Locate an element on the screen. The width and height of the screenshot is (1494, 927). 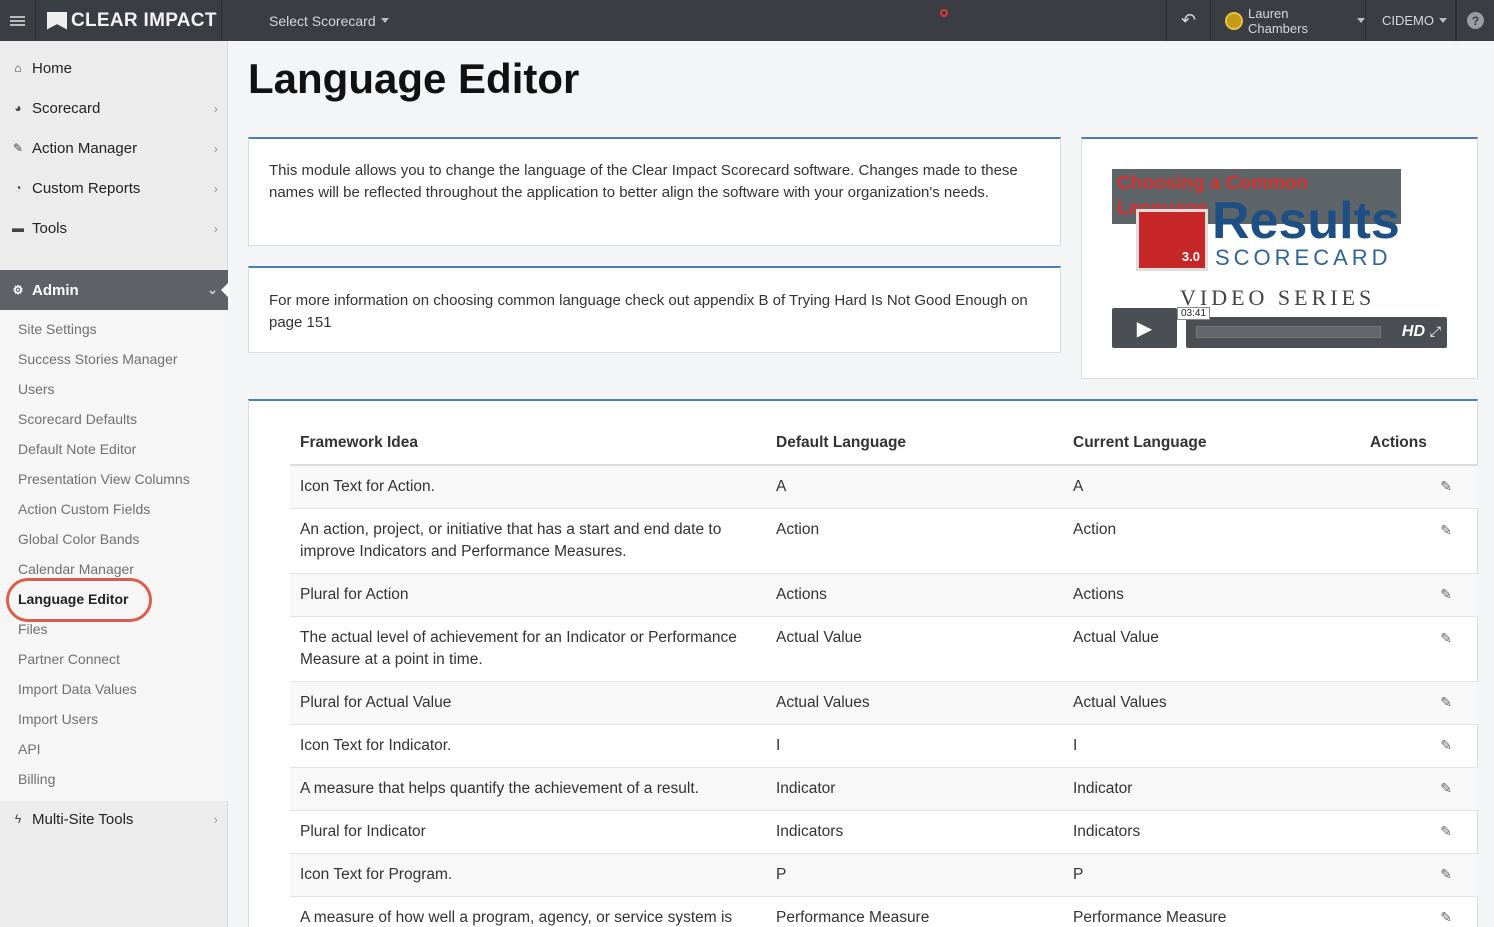
sidebar-item-action-manager: ✎ Action Manager › is located at coordinates (114, 148).